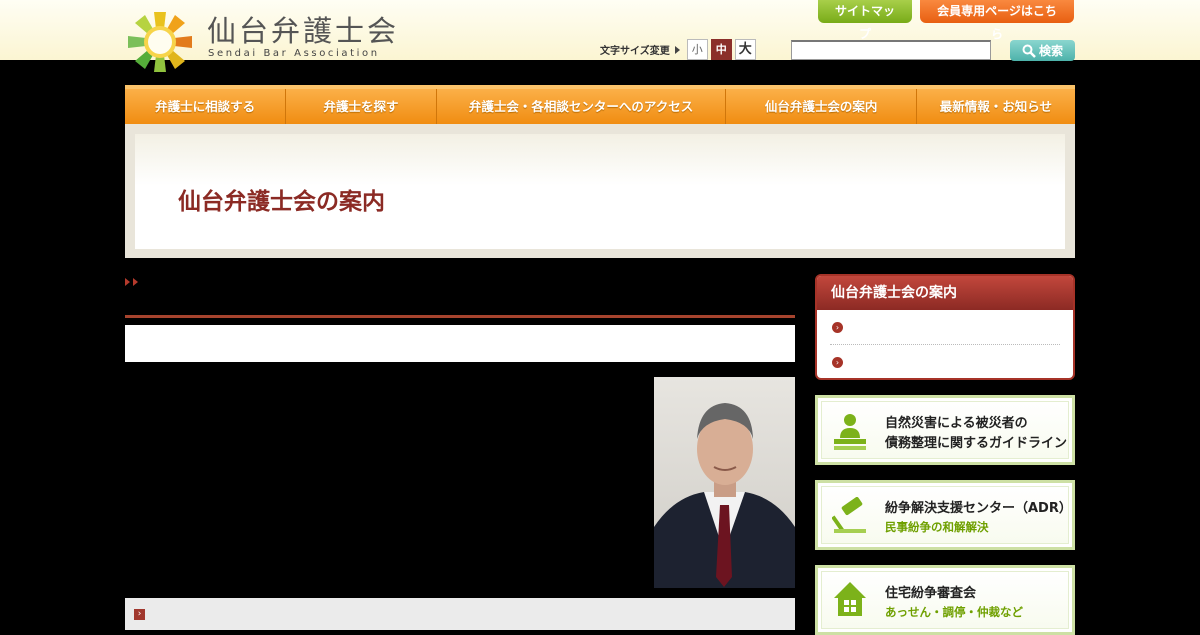 Image resolution: width=1200 pixels, height=635 pixels. Describe the element at coordinates (850, 599) in the screenshot. I see `house-icon` at that location.